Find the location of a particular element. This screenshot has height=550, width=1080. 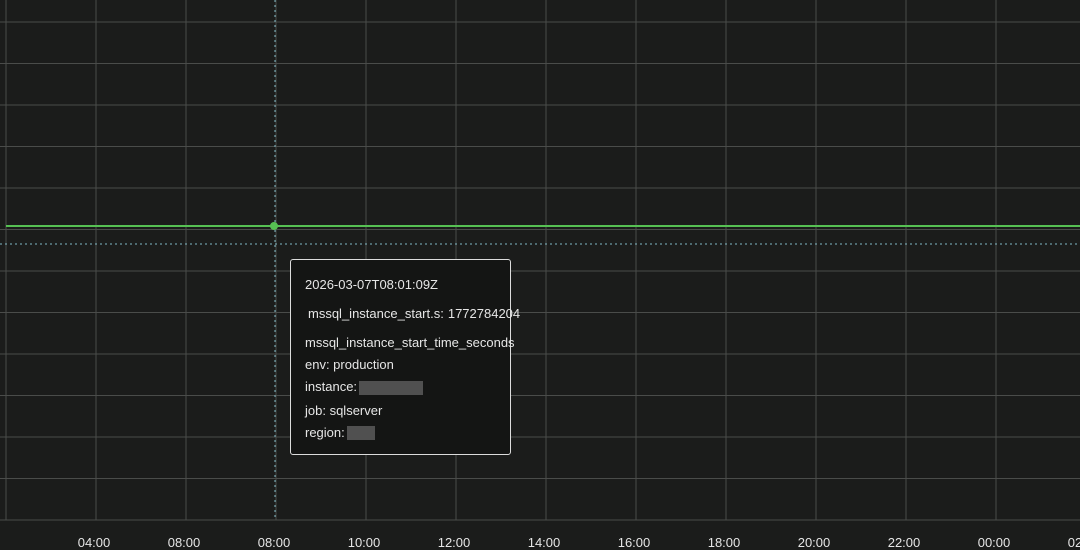

x-tick-label: 00:00 is located at coordinates (994, 542).